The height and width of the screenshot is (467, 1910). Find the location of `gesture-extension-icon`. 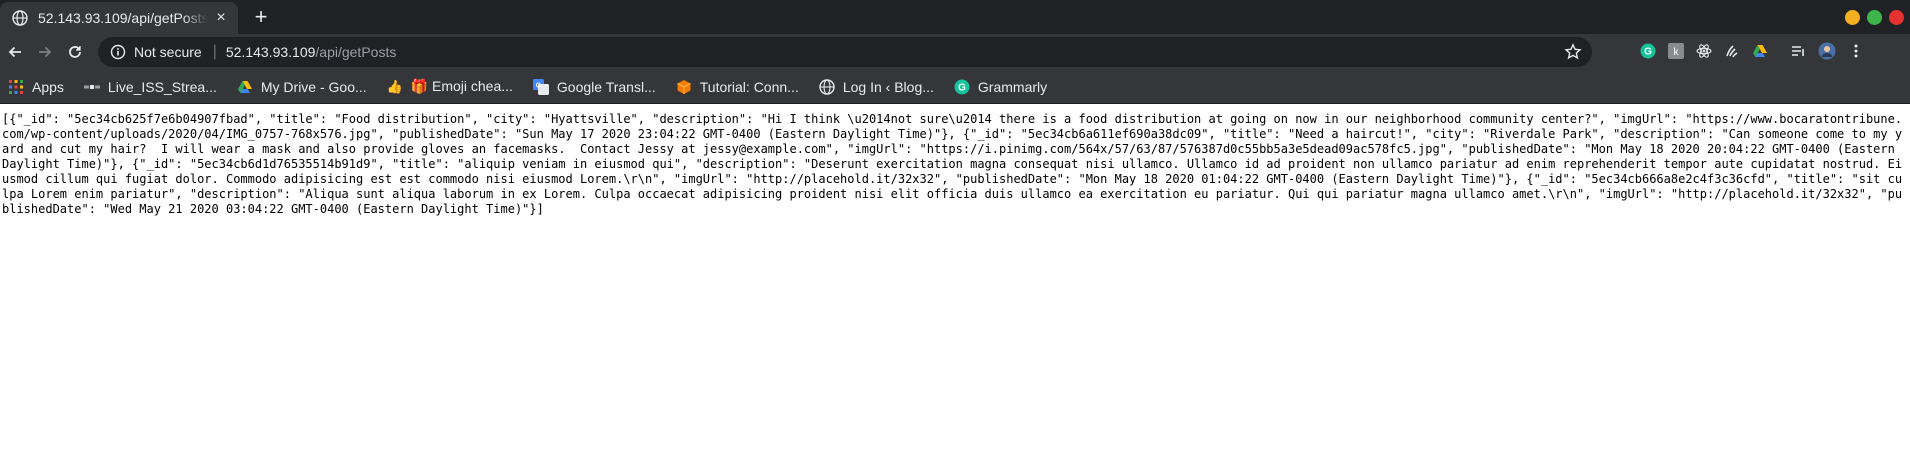

gesture-extension-icon is located at coordinates (1732, 53).